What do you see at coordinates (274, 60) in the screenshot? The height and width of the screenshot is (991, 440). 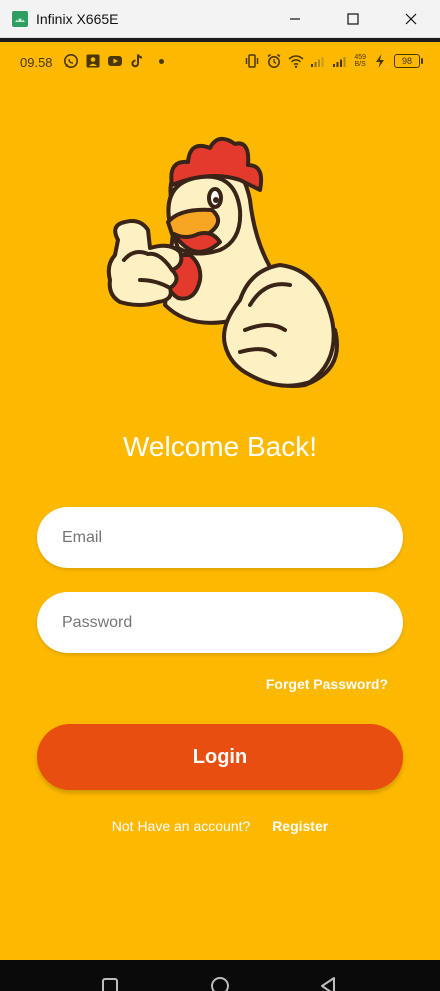 I see `alarm-icon` at bounding box center [274, 60].